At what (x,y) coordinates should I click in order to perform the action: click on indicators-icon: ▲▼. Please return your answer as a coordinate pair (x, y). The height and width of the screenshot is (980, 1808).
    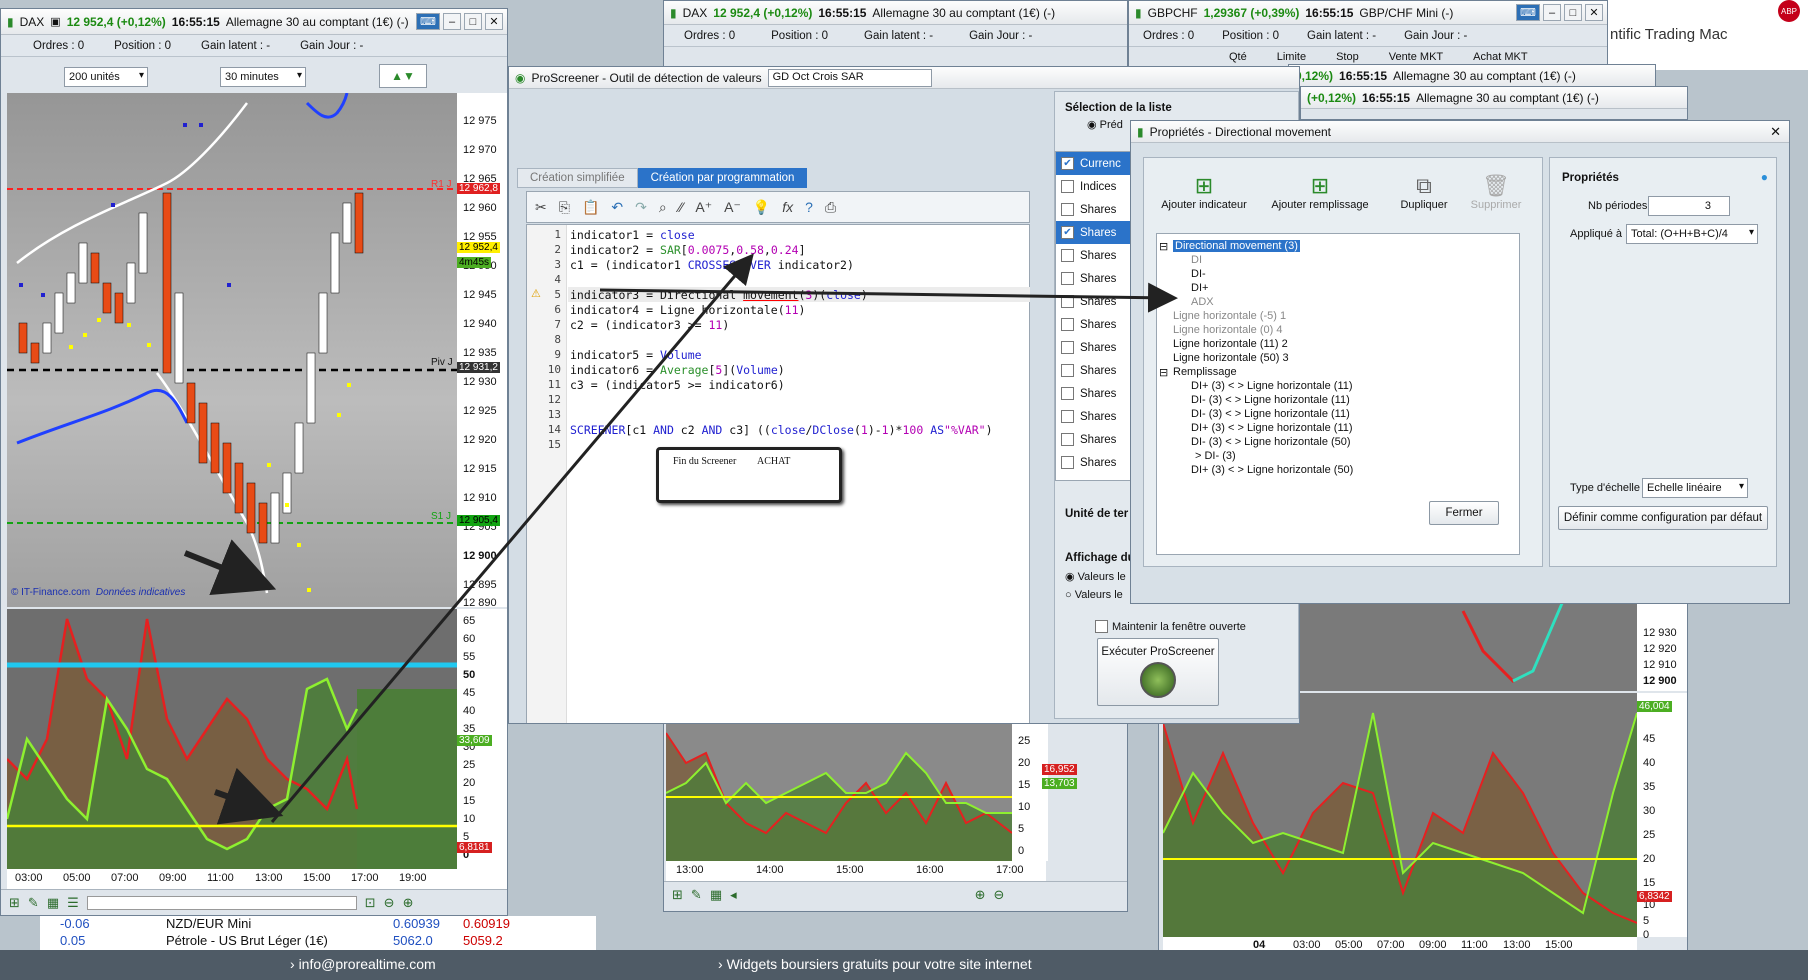
    Looking at the image, I should click on (403, 76).